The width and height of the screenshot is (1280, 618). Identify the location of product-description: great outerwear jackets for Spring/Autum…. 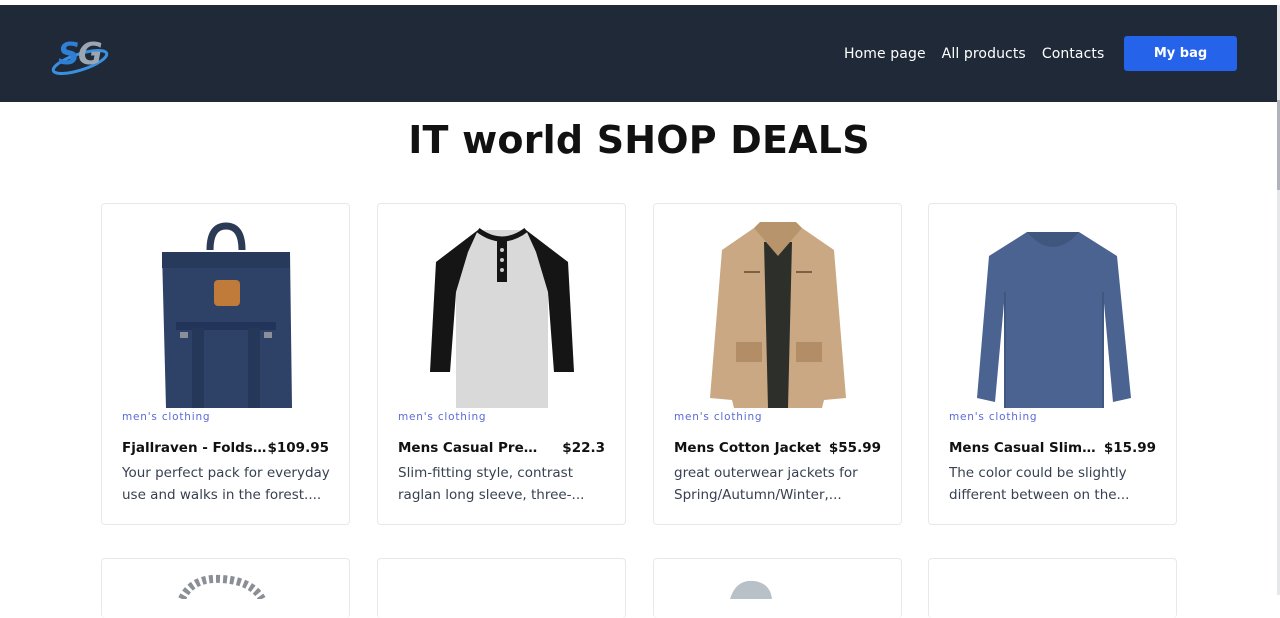
(766, 484).